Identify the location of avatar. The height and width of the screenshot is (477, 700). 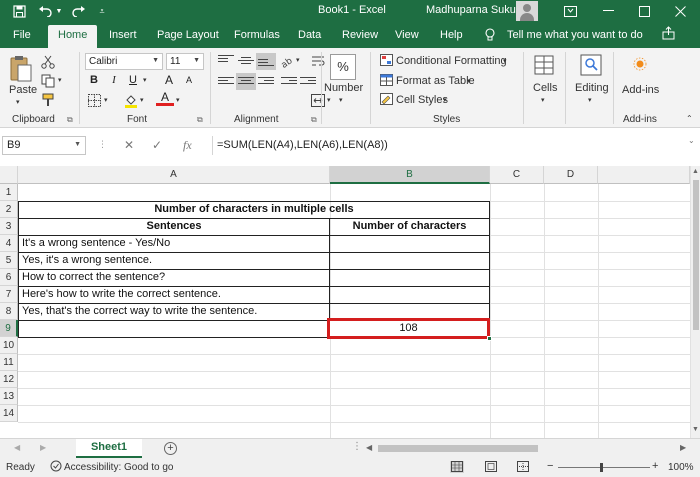
(527, 11).